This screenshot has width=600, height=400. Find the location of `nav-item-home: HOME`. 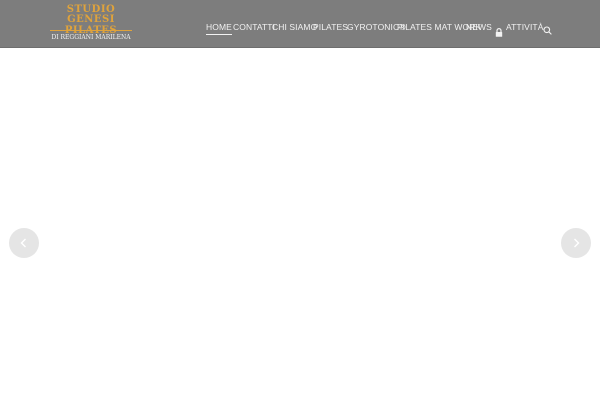

nav-item-home: HOME is located at coordinates (219, 28).